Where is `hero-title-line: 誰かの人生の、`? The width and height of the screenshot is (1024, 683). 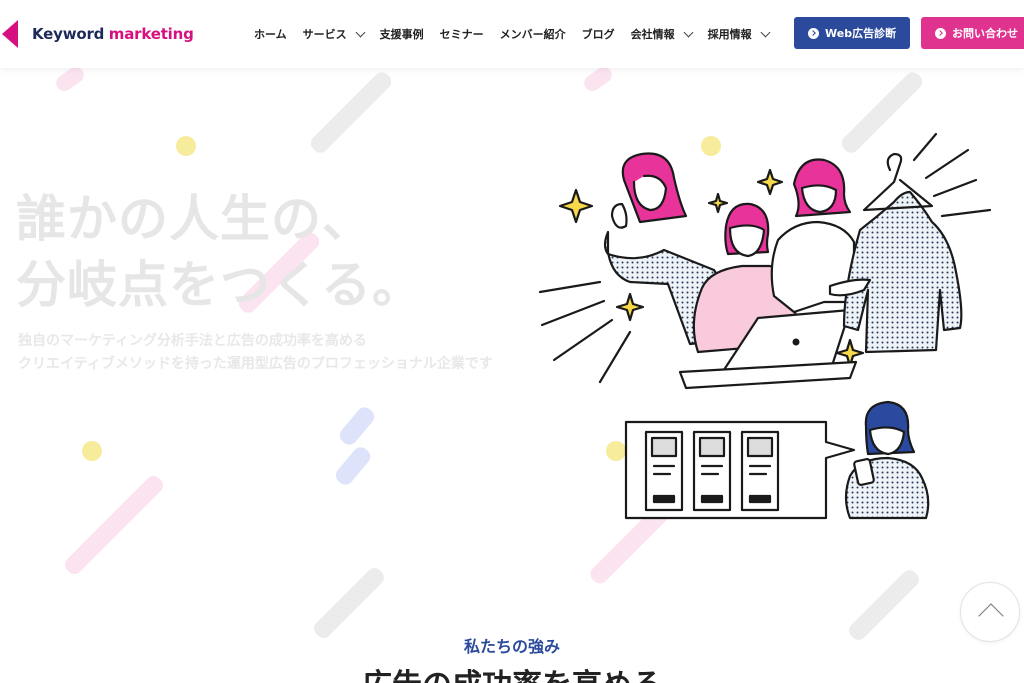 hero-title-line: 誰かの人生の、 is located at coordinates (194, 219).